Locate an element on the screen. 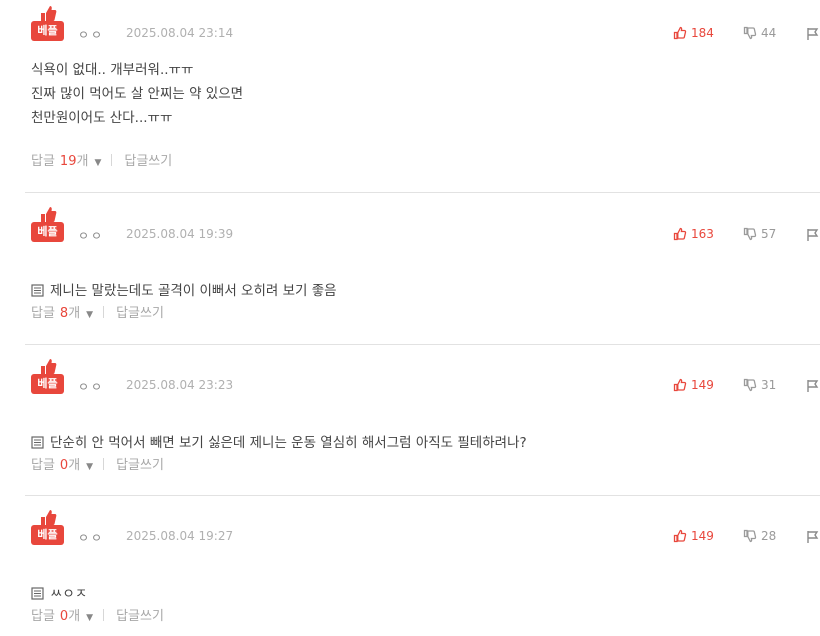 The width and height of the screenshot is (820, 636). like-button: 184 is located at coordinates (693, 33).